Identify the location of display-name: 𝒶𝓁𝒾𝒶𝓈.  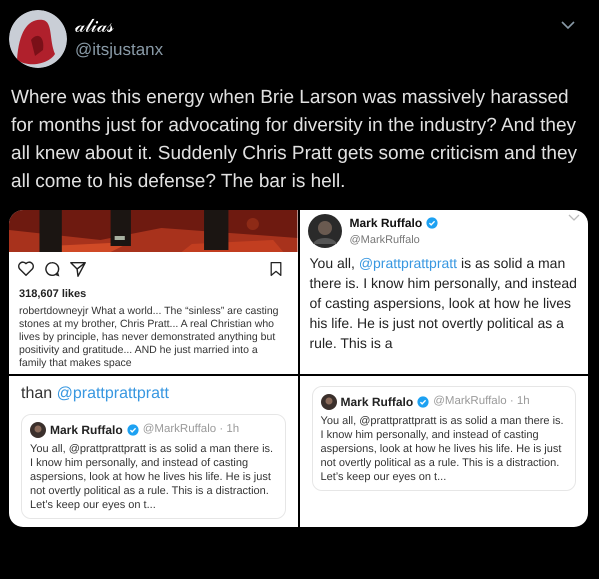
(95, 26).